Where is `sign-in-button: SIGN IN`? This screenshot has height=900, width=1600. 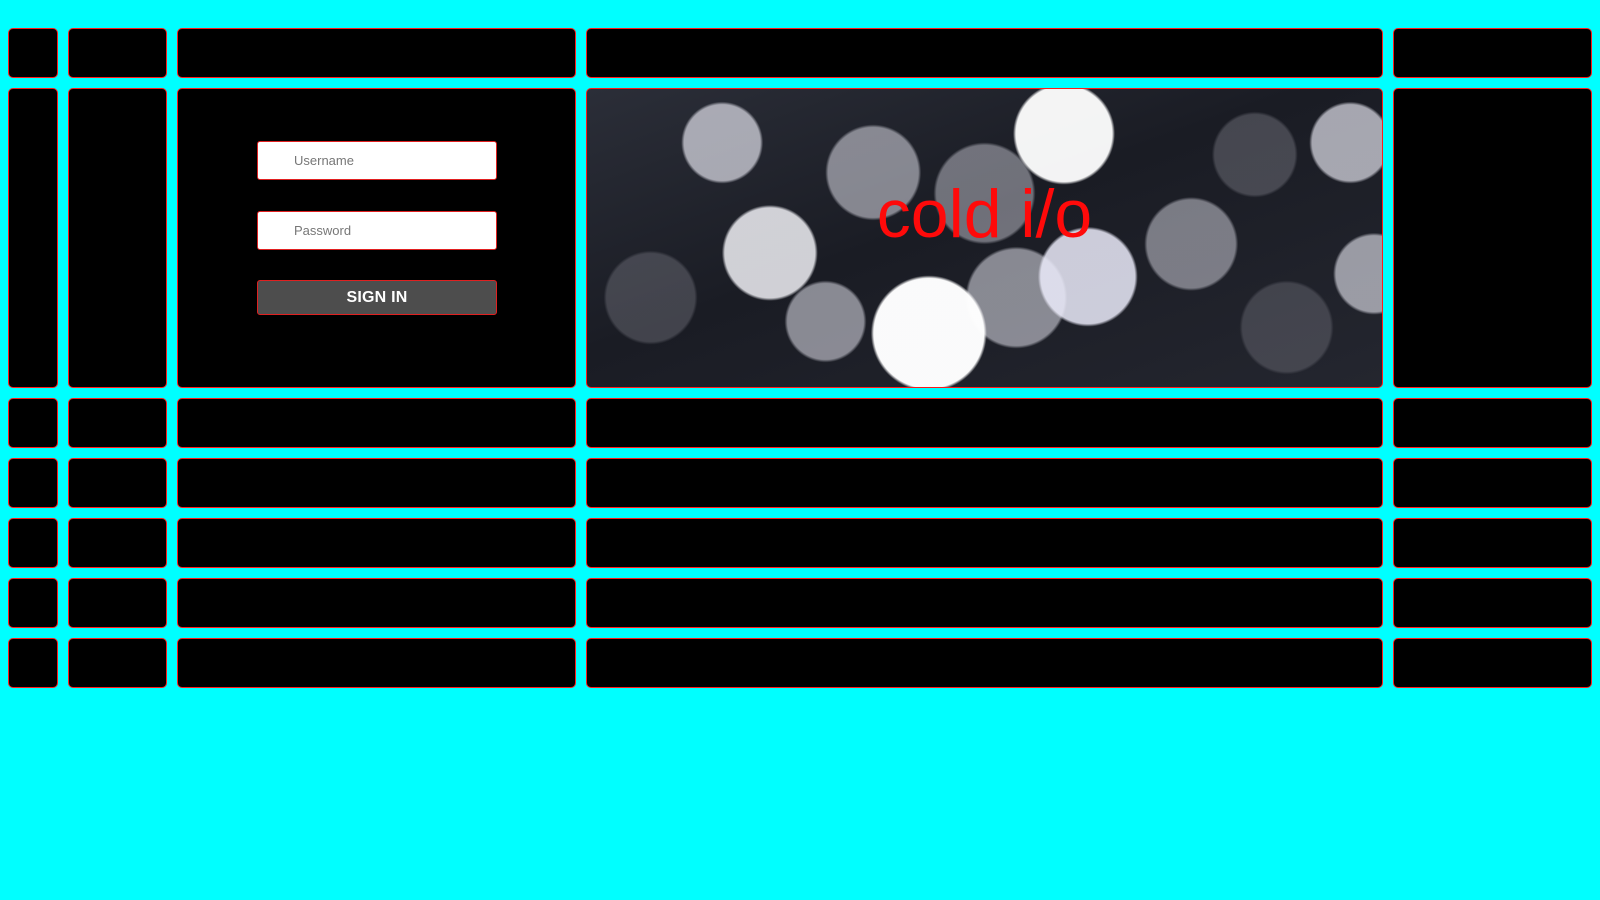
sign-in-button: SIGN IN is located at coordinates (377, 297).